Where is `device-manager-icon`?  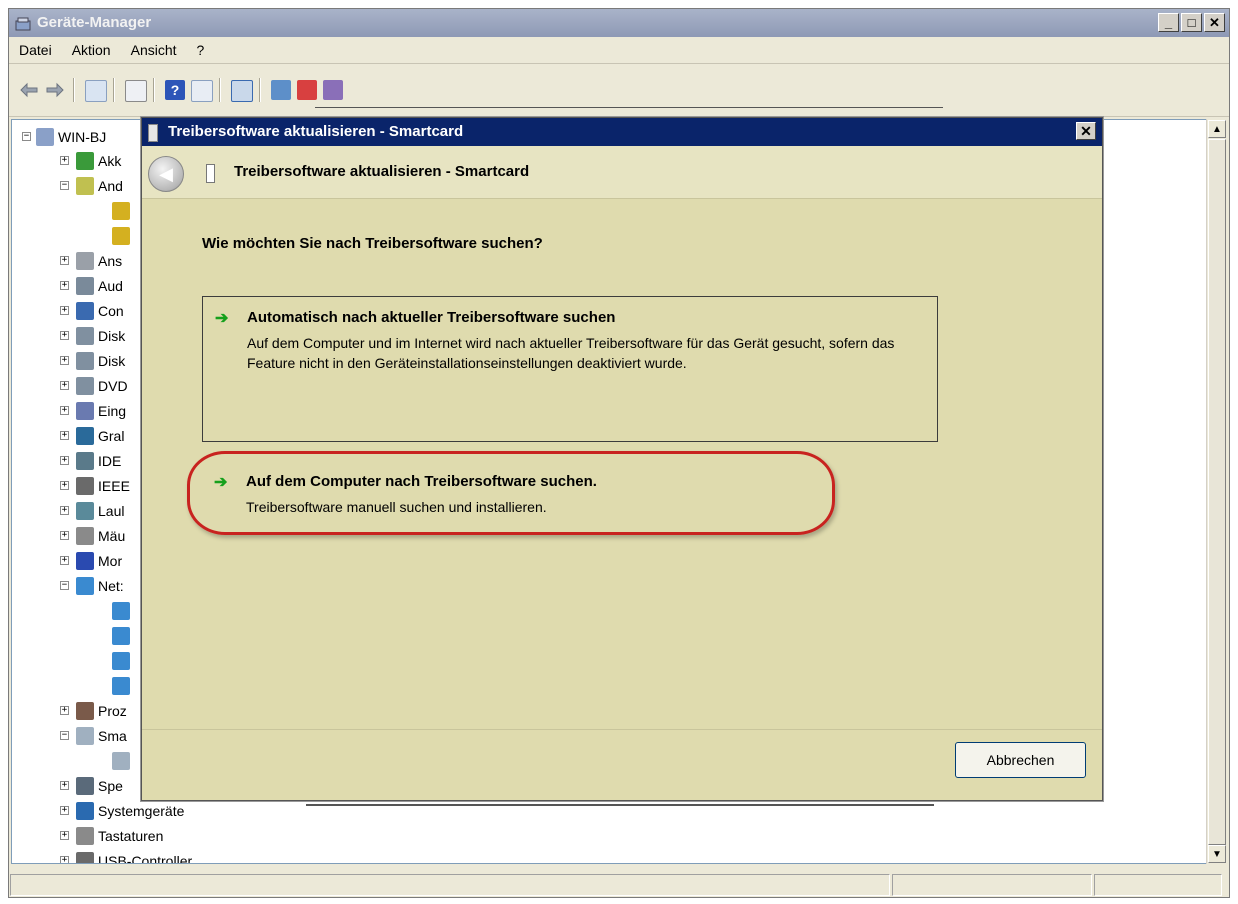 device-manager-icon is located at coordinates (24, 22).